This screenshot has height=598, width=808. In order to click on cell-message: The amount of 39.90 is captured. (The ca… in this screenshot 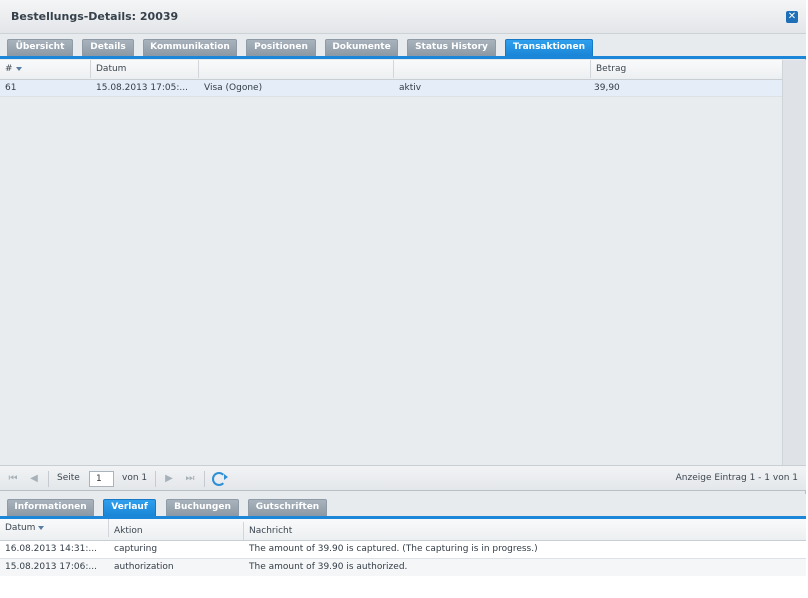, I will do `click(393, 549)`.